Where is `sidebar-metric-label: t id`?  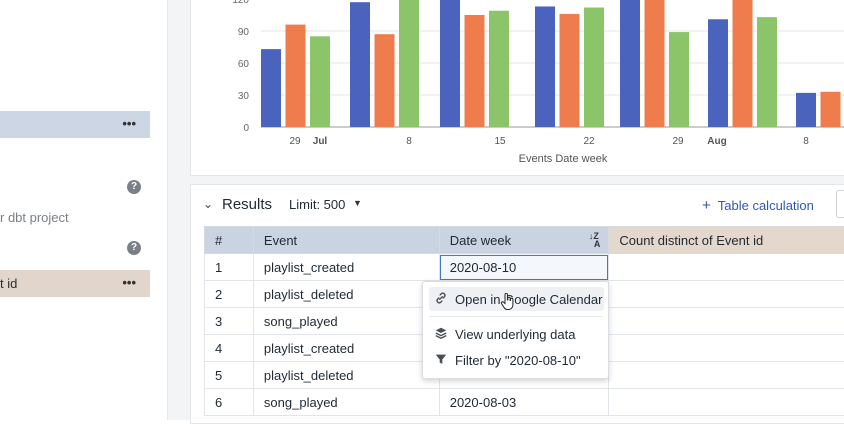 sidebar-metric-label: t id is located at coordinates (8, 283).